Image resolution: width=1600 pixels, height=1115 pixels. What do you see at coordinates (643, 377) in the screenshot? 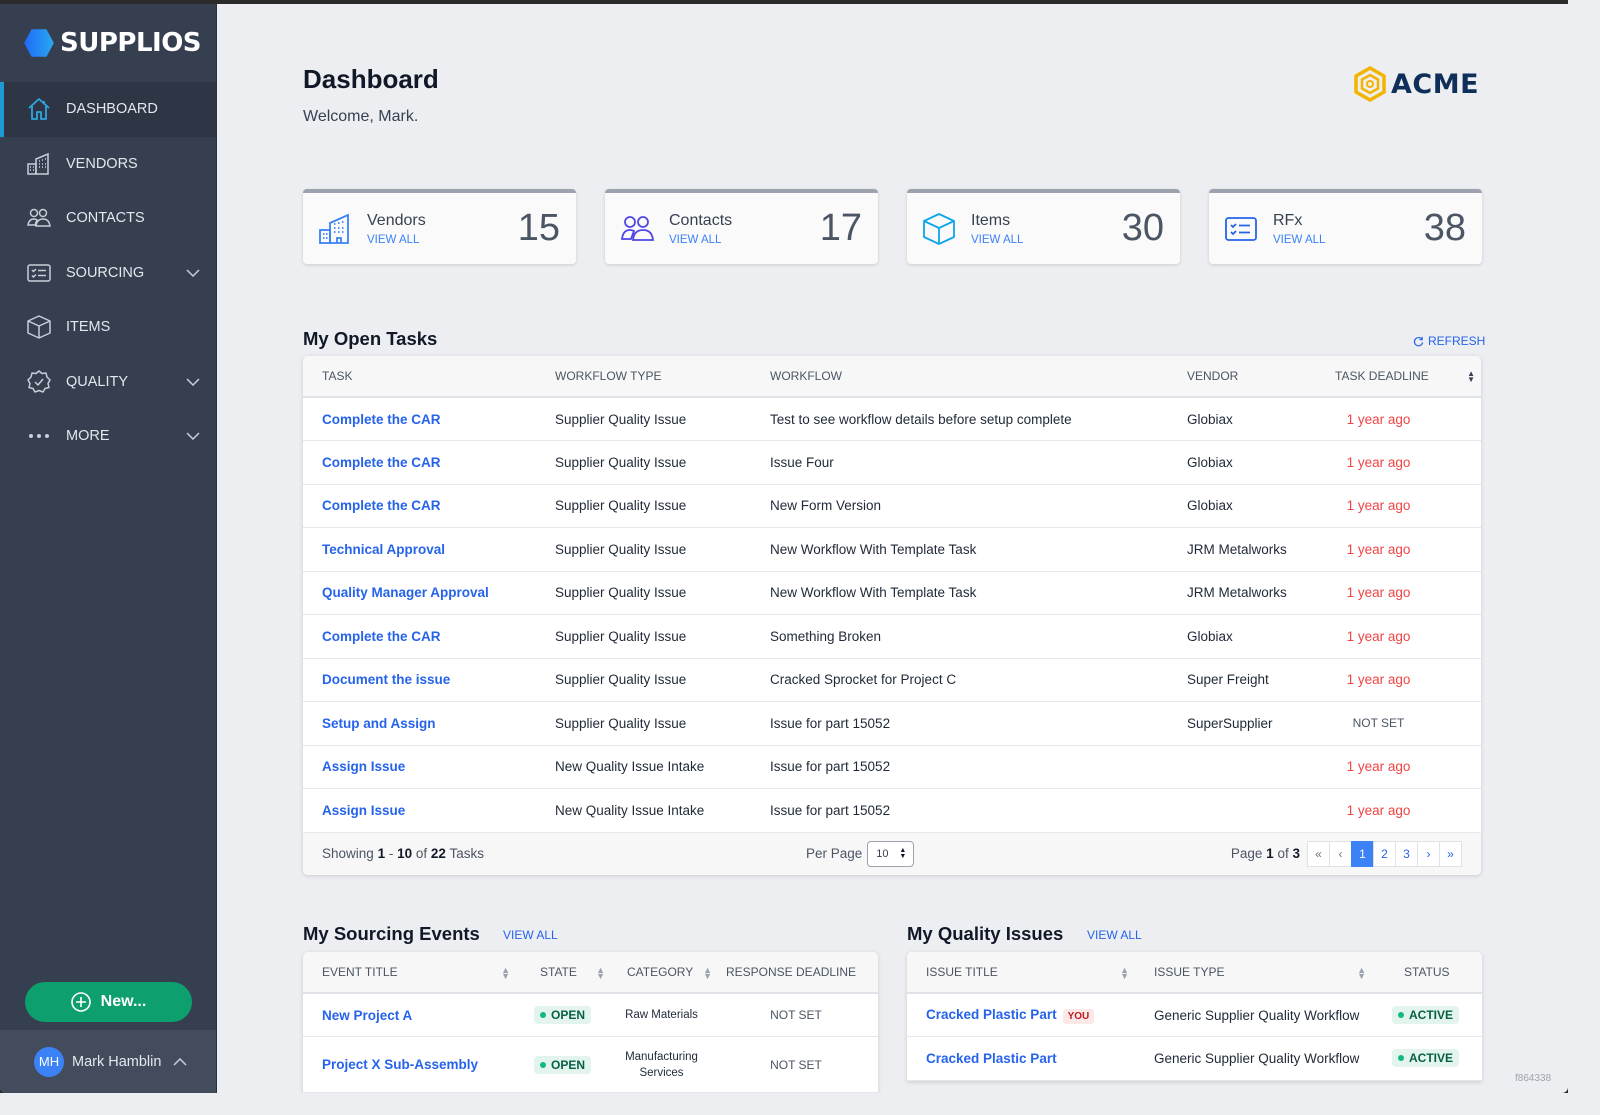
I see `column-header-workflow-type: WORKFLOW TYPE` at bounding box center [643, 377].